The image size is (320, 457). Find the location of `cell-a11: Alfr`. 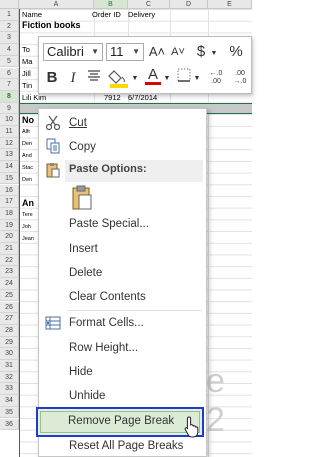

cell-a11: Alfr is located at coordinates (26, 132).